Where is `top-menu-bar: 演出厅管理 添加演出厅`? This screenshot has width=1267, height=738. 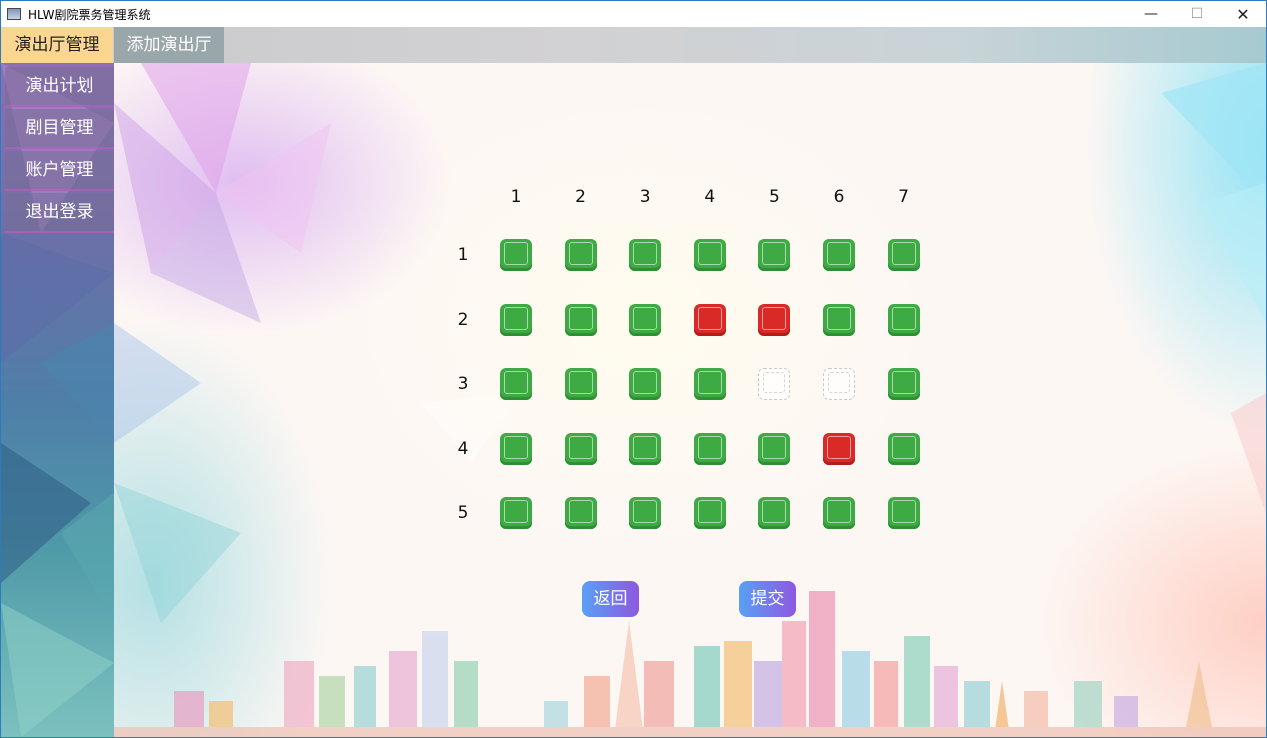 top-menu-bar: 演出厅管理 添加演出厅 is located at coordinates (633, 45).